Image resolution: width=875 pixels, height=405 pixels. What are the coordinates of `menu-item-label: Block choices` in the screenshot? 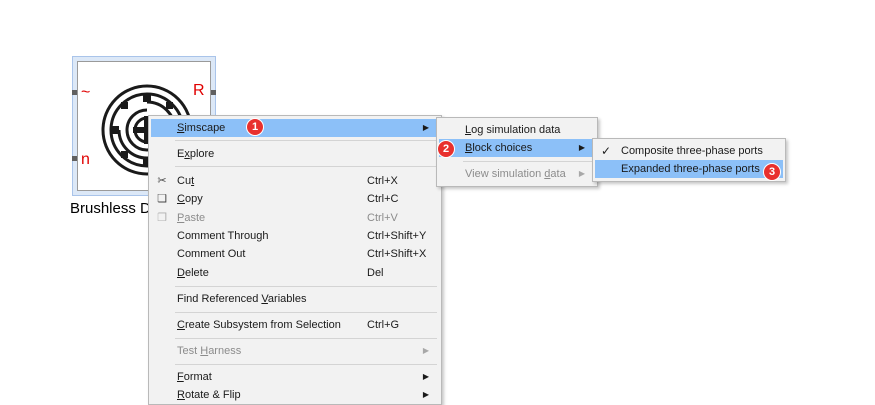 It's located at (499, 148).